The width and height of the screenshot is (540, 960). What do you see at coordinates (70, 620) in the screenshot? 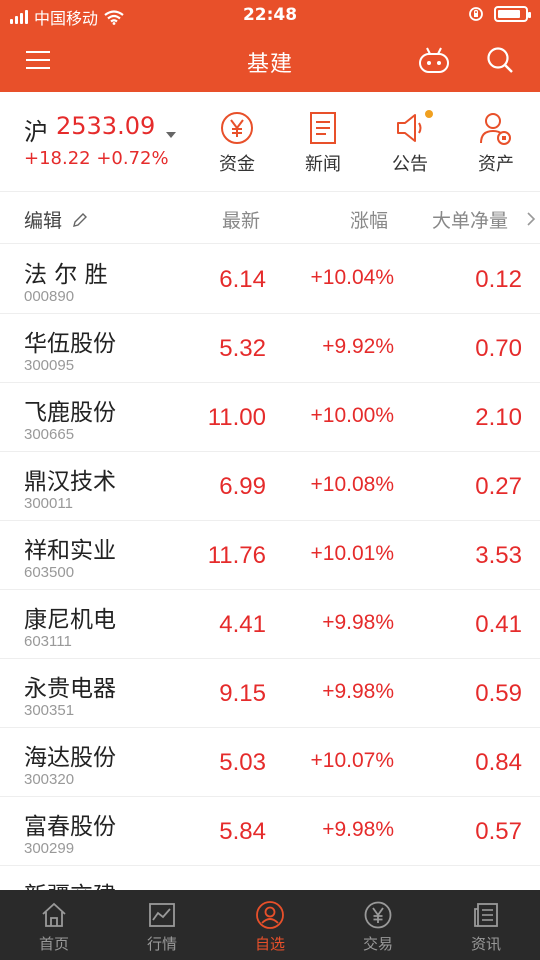
I see `stock-name: 康尼机电` at bounding box center [70, 620].